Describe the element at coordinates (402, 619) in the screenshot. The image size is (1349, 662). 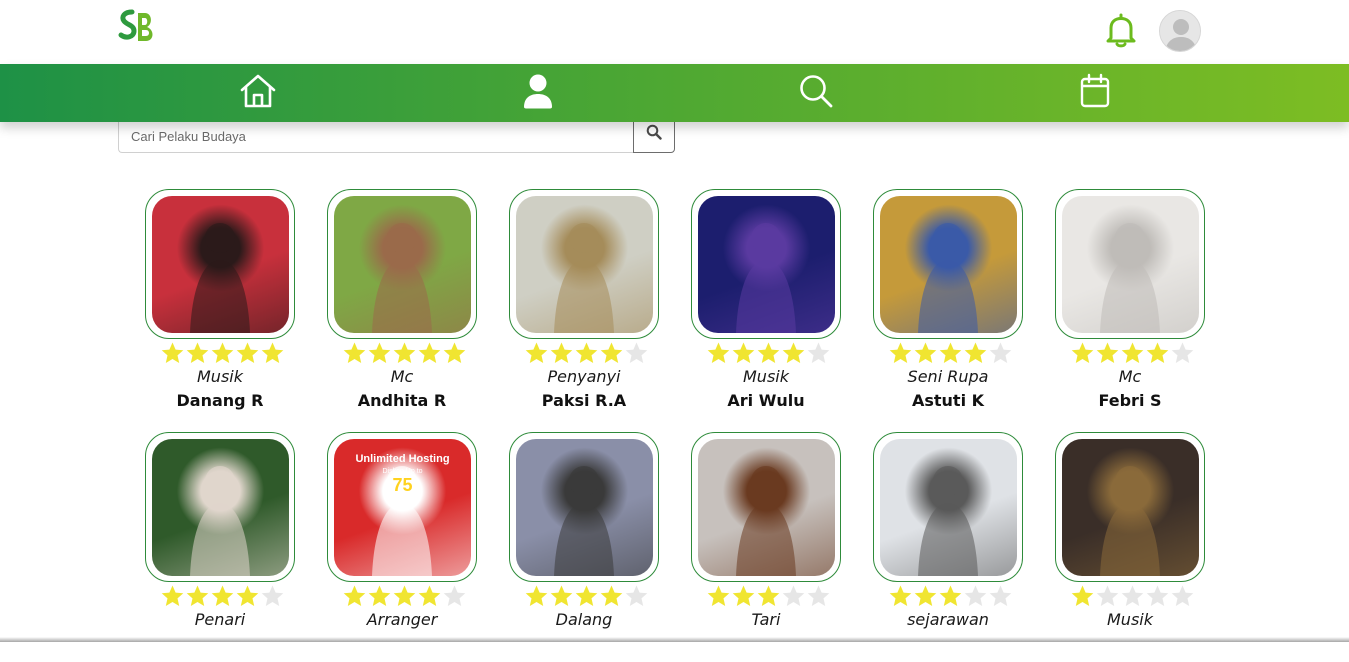
I see `performer-category: Arranger` at that location.